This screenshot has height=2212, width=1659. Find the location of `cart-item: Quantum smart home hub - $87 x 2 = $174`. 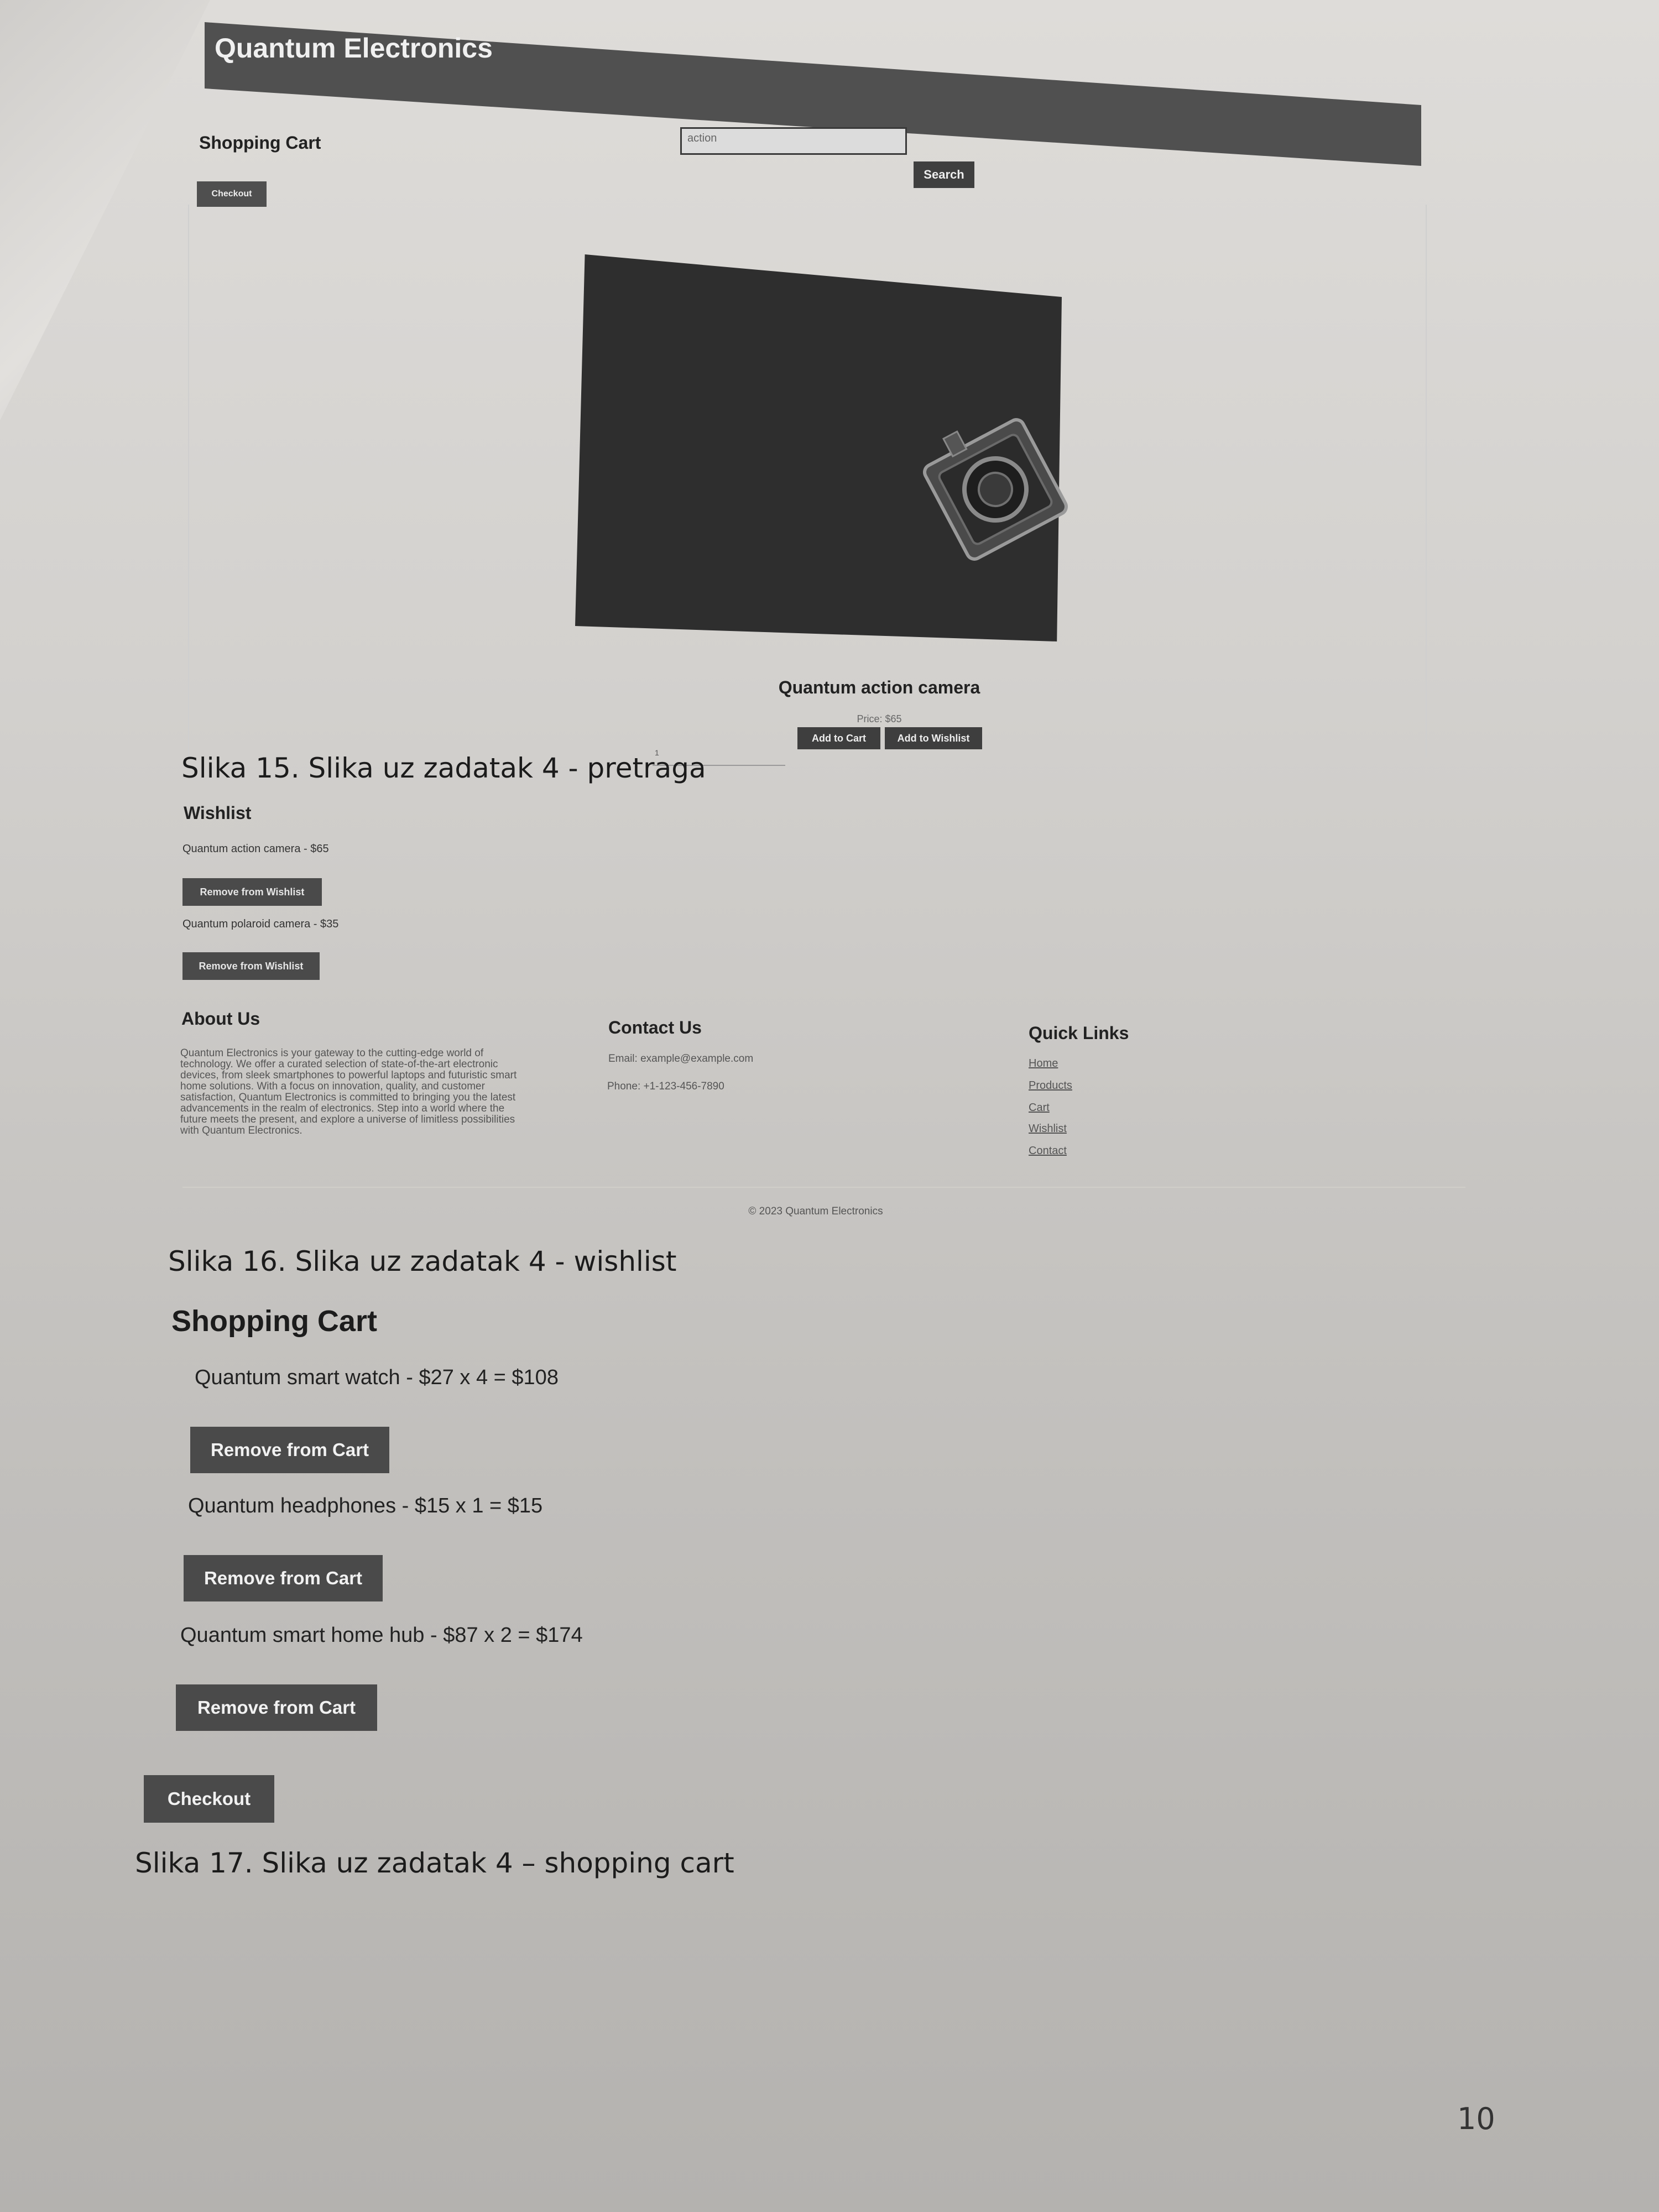

cart-item: Quantum smart home hub - $87 x 2 = $174 is located at coordinates (382, 1636).